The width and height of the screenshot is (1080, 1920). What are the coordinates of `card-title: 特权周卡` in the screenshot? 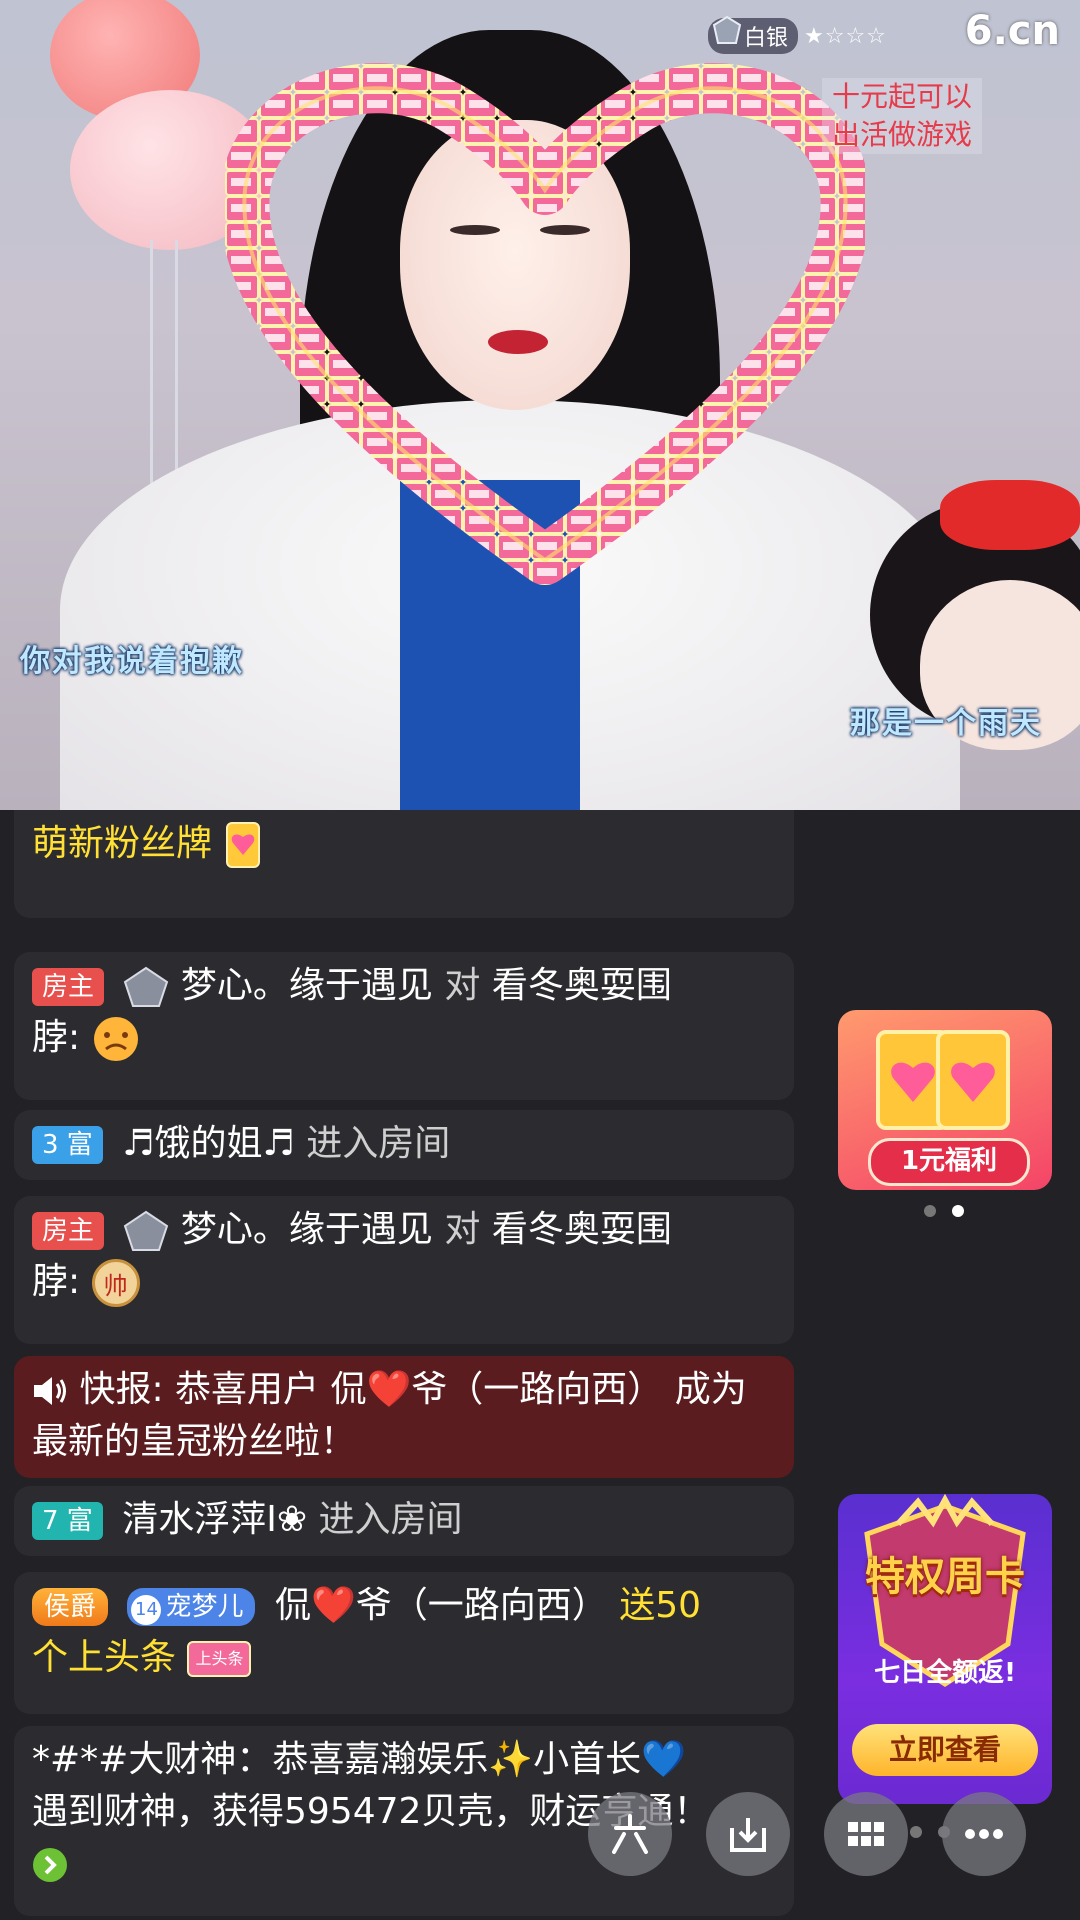 It's located at (945, 1577).